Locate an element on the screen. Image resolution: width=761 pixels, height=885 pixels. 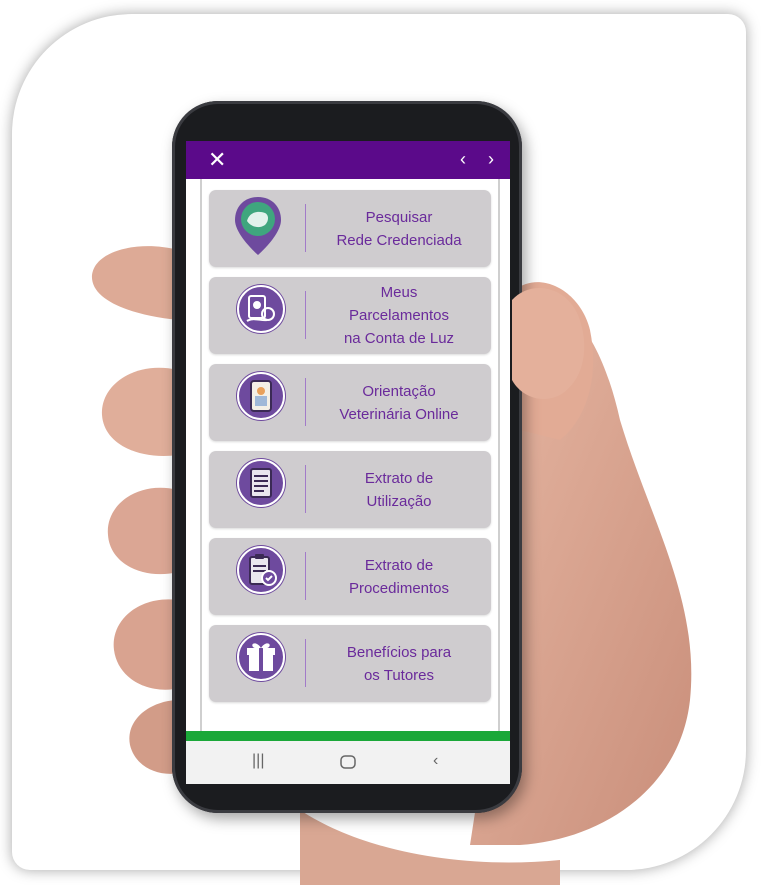
menu-item-orientacao-veterinaria: Orientação Veterinária Online is located at coordinates (350, 402).